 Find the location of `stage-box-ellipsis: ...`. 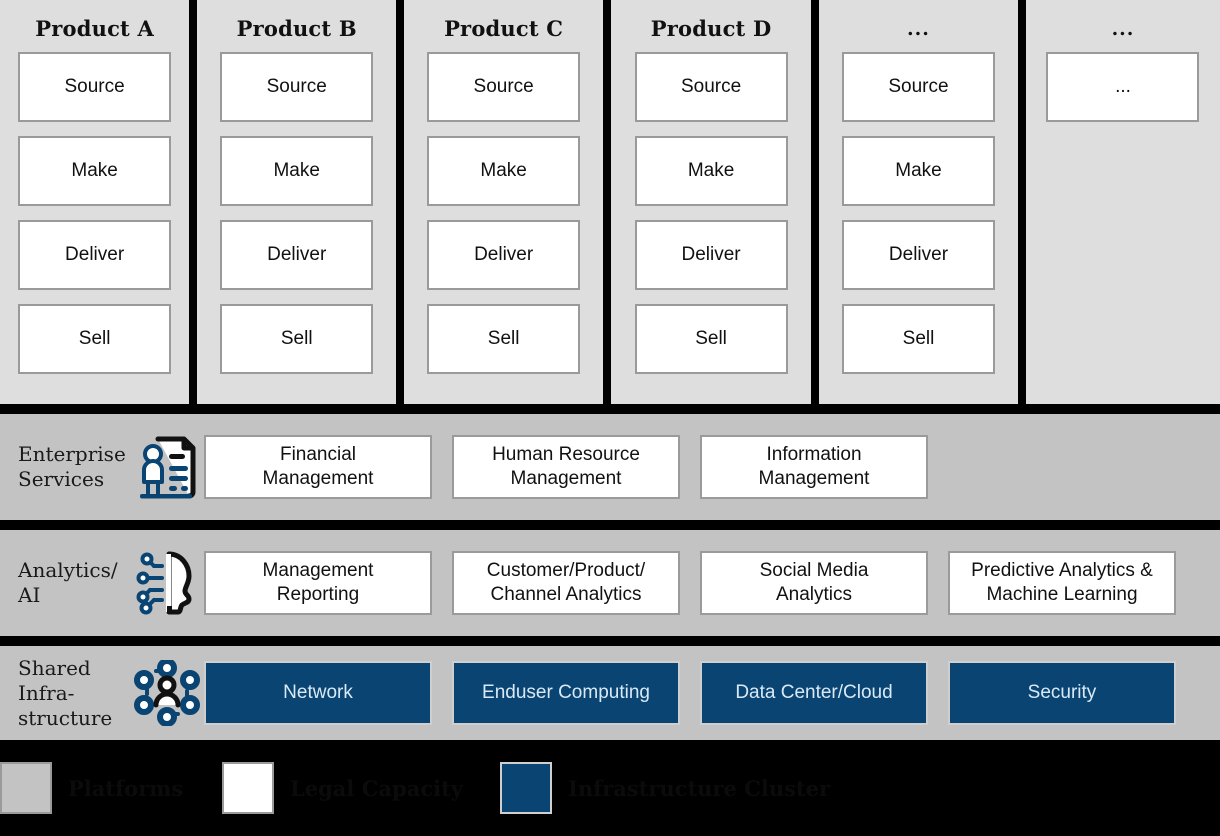

stage-box-ellipsis: ... is located at coordinates (1123, 87).